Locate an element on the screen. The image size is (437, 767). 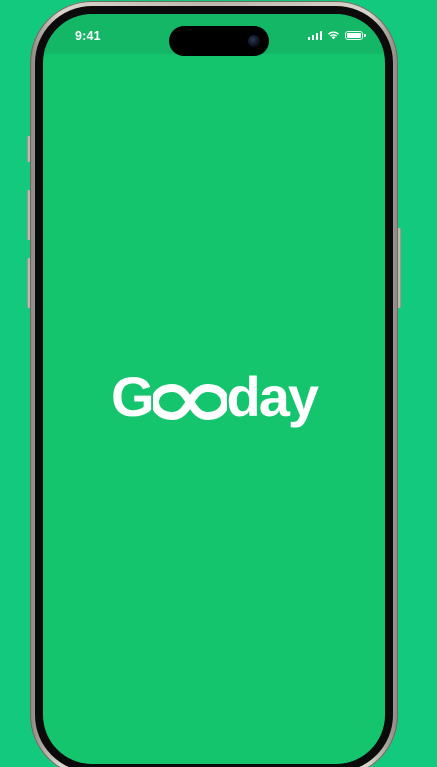
status-icons is located at coordinates (336, 35).